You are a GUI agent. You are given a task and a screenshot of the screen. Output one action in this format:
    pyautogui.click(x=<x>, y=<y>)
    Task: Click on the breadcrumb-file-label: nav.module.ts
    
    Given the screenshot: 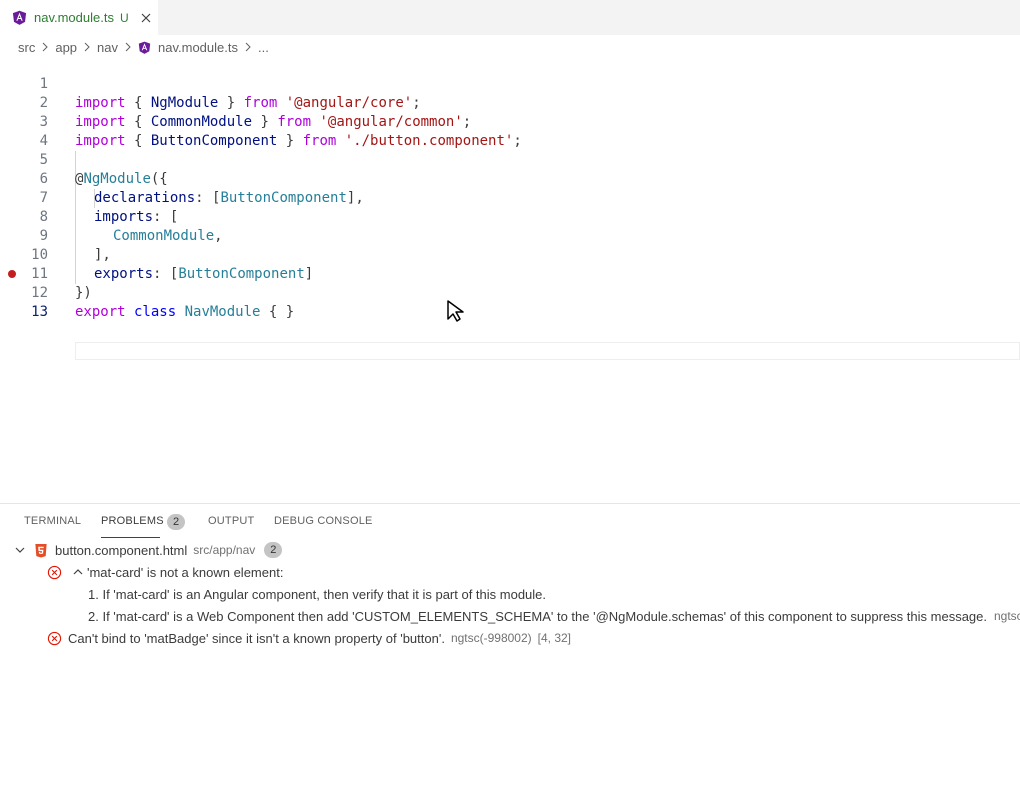 What is the action you would take?
    pyautogui.click(x=198, y=47)
    